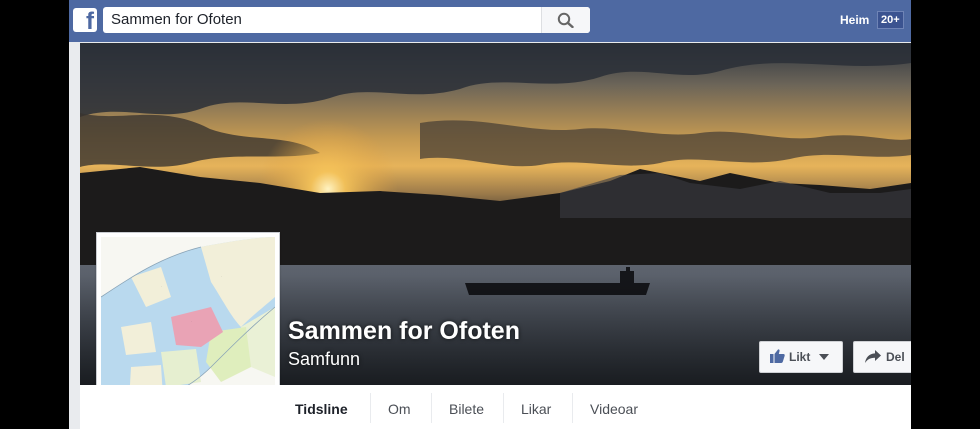  Describe the element at coordinates (346, 20) in the screenshot. I see `search-input: Sammen for Ofoten` at that location.